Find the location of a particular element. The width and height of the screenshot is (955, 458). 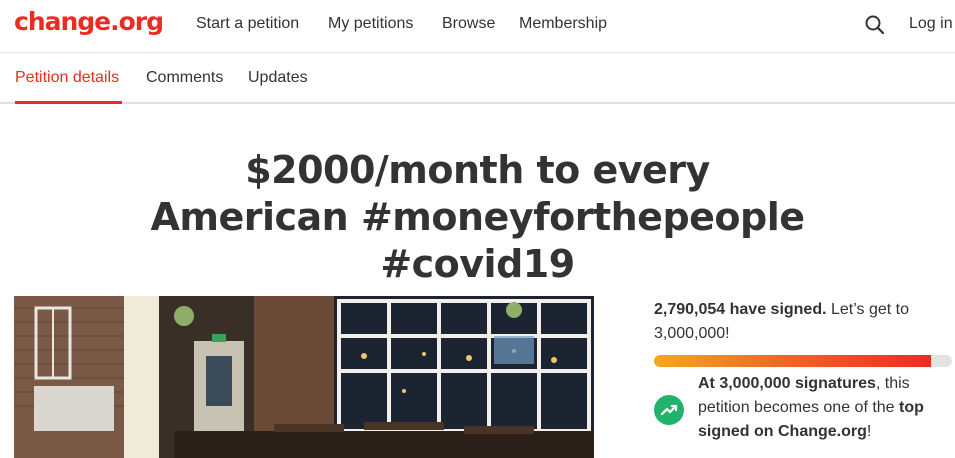

signed-count: 2,790,054 have signed. is located at coordinates (740, 309).